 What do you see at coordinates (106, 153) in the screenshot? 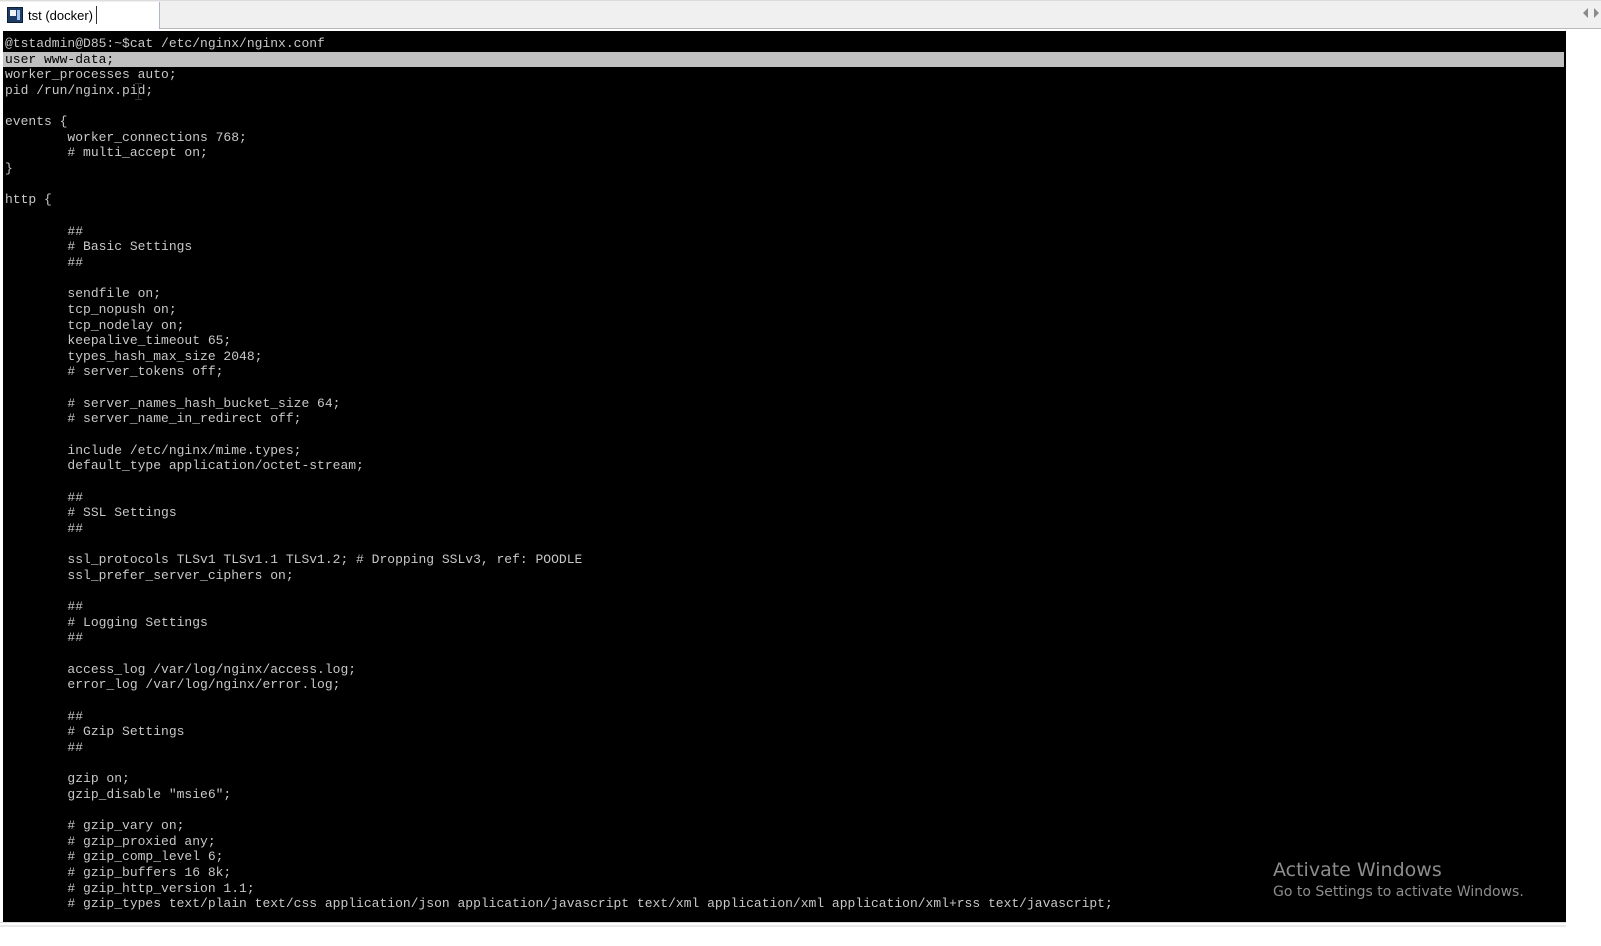
I see `terminal-line: # multi_accept on;` at bounding box center [106, 153].